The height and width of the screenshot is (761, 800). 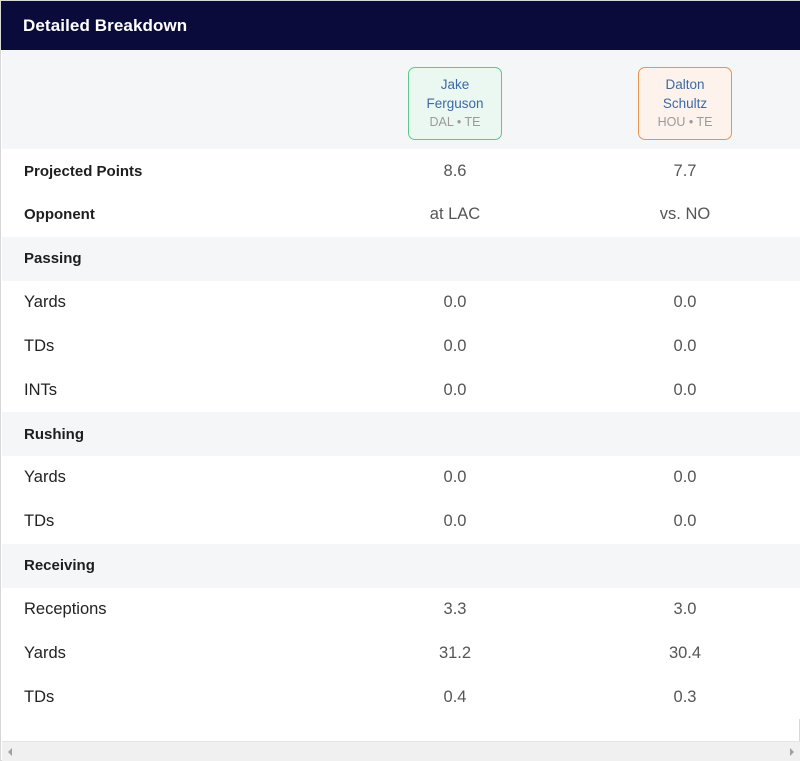 I want to click on scroll-right-arrow-icon, so click(x=792, y=752).